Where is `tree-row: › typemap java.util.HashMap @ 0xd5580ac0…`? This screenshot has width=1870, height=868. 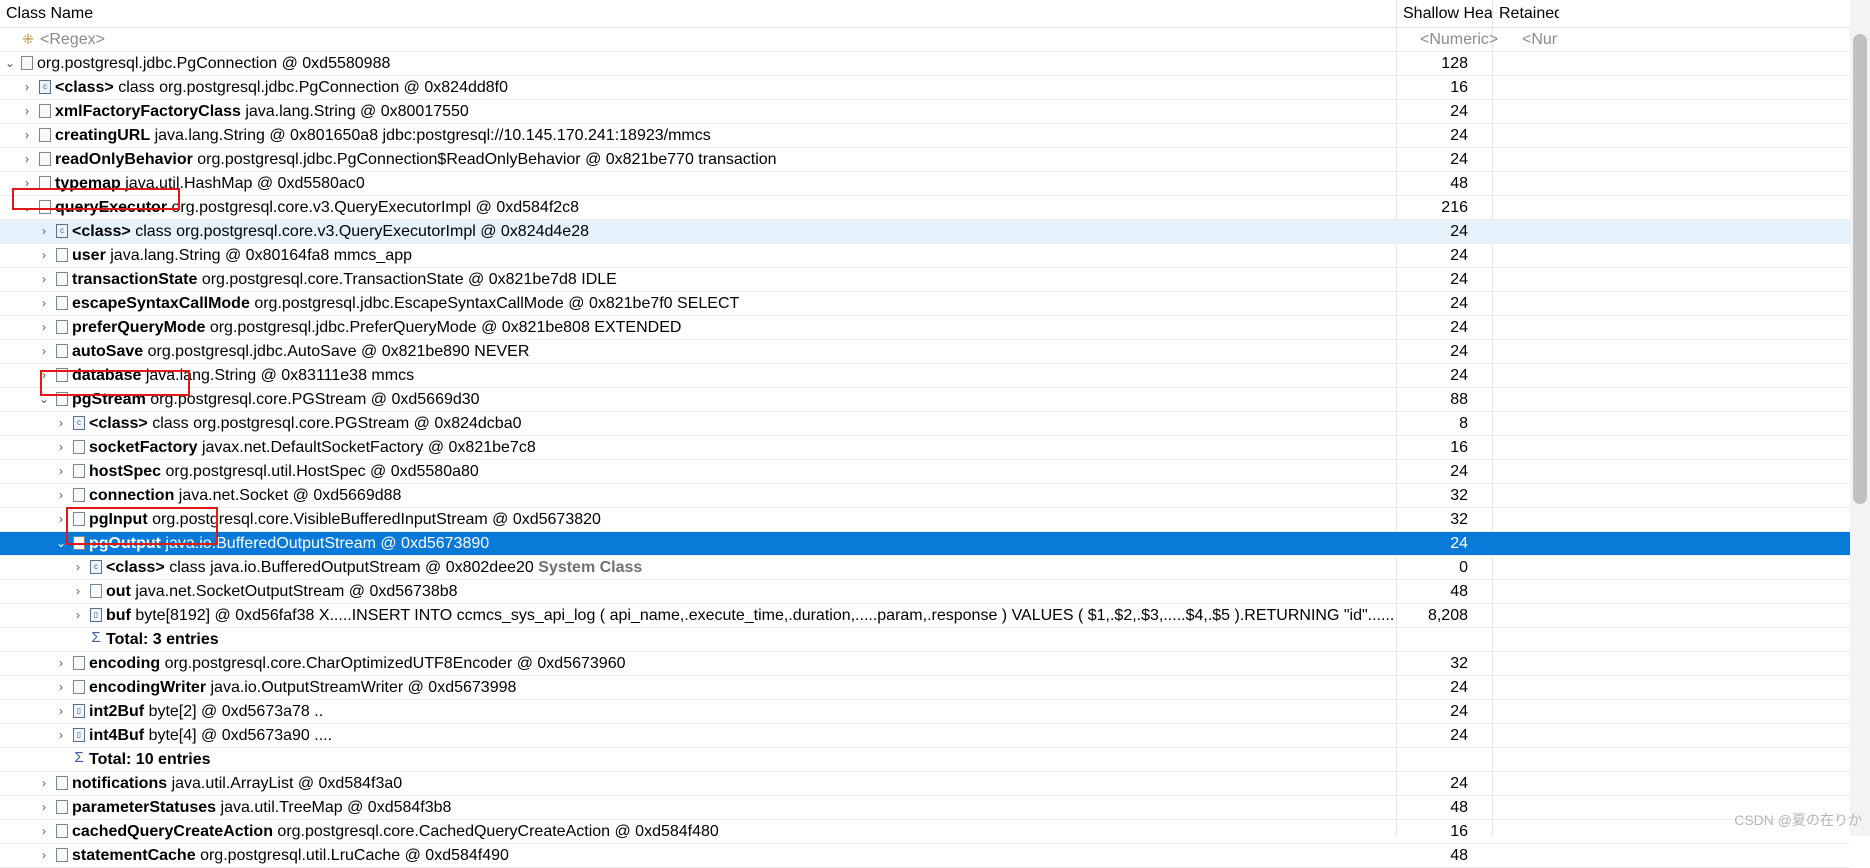 tree-row: › typemap java.util.HashMap @ 0xd5580ac0… is located at coordinates (925, 184).